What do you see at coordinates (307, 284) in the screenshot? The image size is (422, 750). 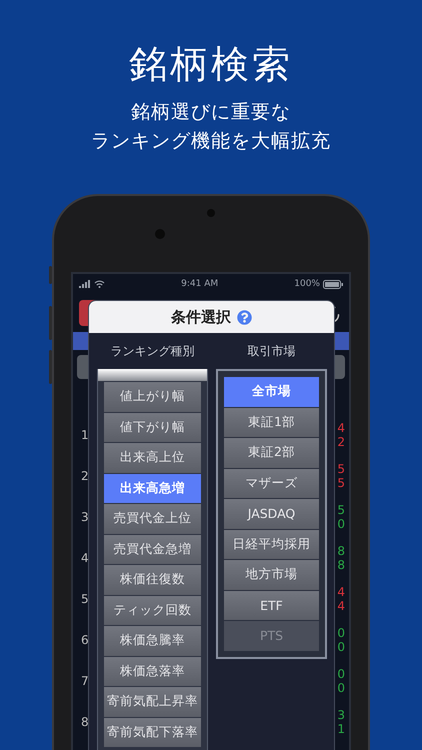 I see `battery-percent: 100%` at bounding box center [307, 284].